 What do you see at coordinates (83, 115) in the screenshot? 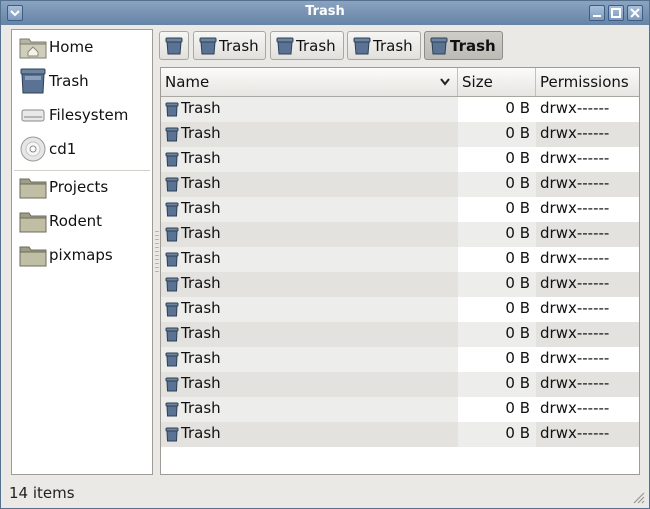
I see `sidebar-item-filesystem: Filesystem` at bounding box center [83, 115].